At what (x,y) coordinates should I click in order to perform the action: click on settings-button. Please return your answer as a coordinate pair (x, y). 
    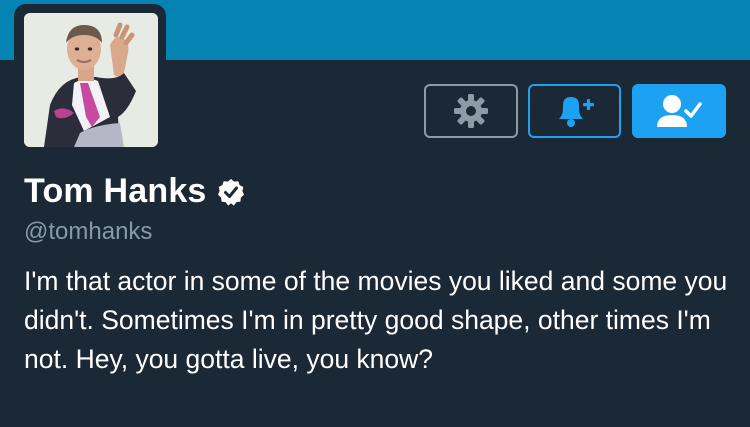
    Looking at the image, I should click on (471, 111).